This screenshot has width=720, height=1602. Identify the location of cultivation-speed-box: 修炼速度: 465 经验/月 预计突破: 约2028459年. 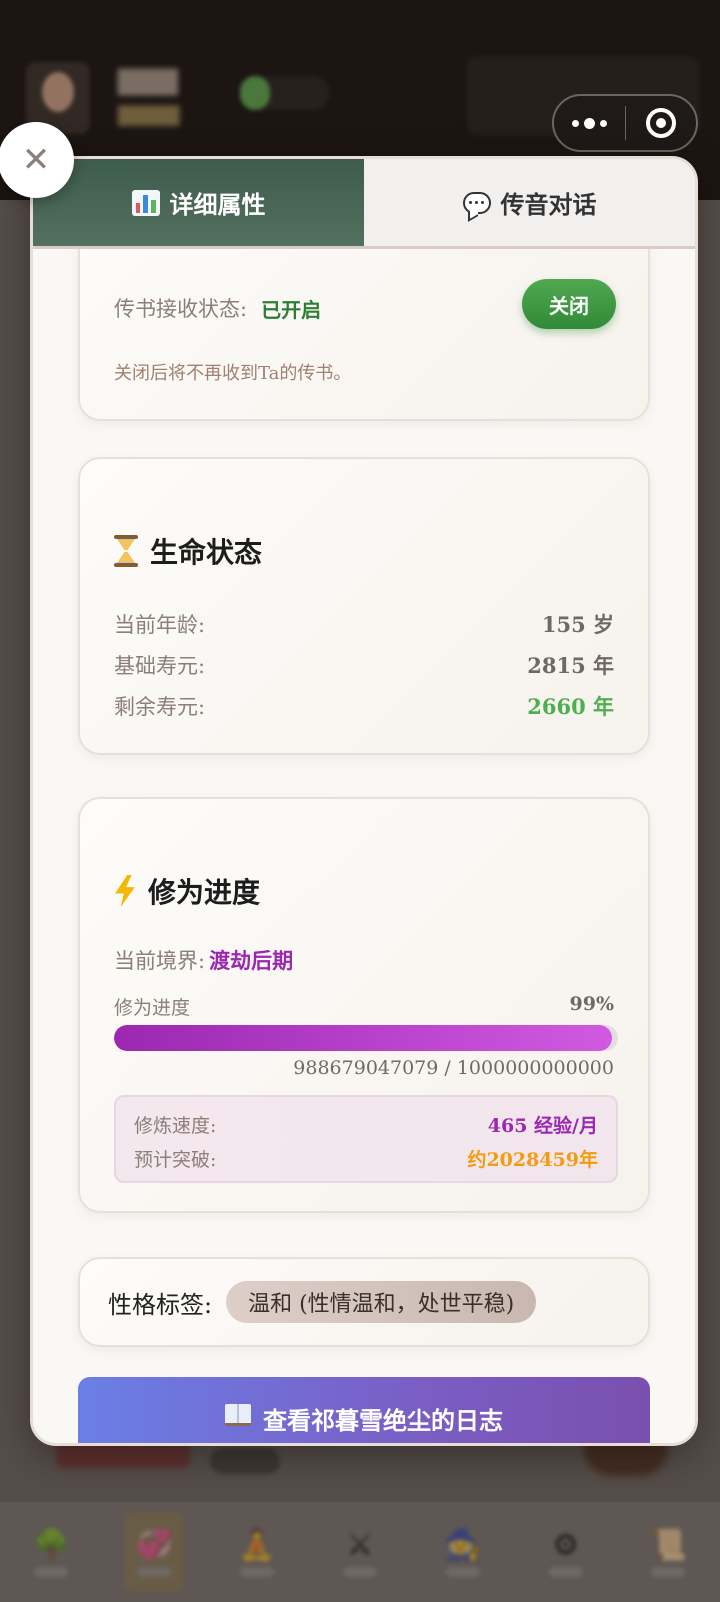
(366, 1139).